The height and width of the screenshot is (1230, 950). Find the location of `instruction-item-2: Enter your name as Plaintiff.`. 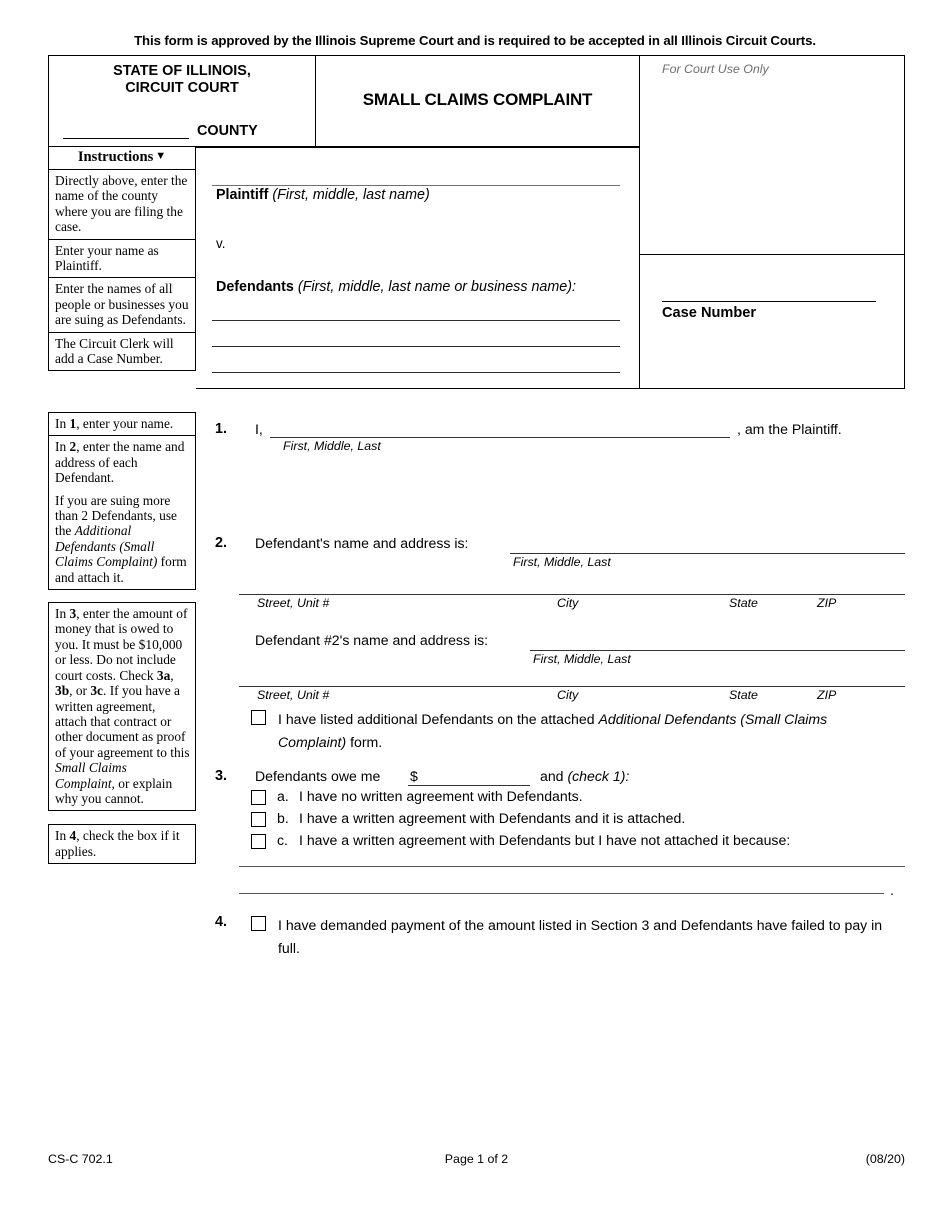

instruction-item-2: Enter your name as Plaintiff. is located at coordinates (122, 259).